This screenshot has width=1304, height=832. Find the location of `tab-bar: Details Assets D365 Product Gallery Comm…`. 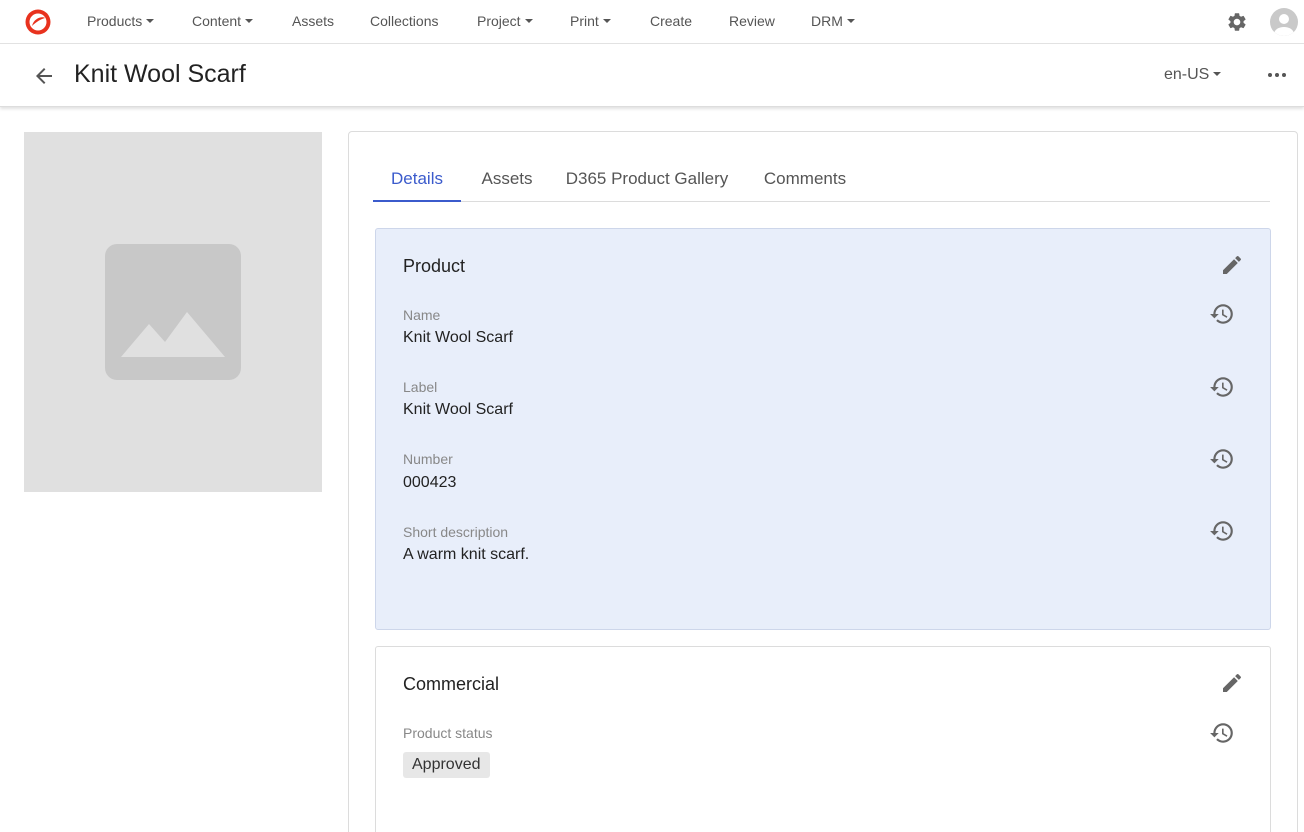

tab-bar: Details Assets D365 Product Gallery Comm… is located at coordinates (821, 181).